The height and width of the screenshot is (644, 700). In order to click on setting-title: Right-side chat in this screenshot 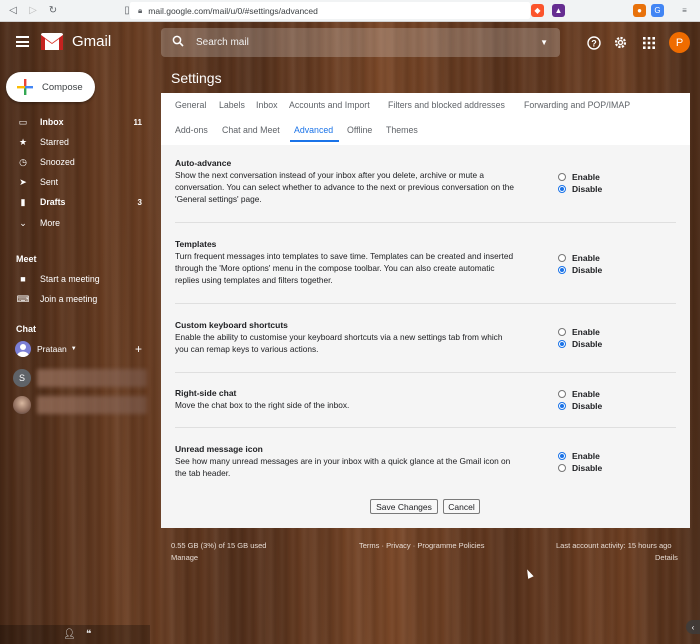, I will do `click(206, 393)`.